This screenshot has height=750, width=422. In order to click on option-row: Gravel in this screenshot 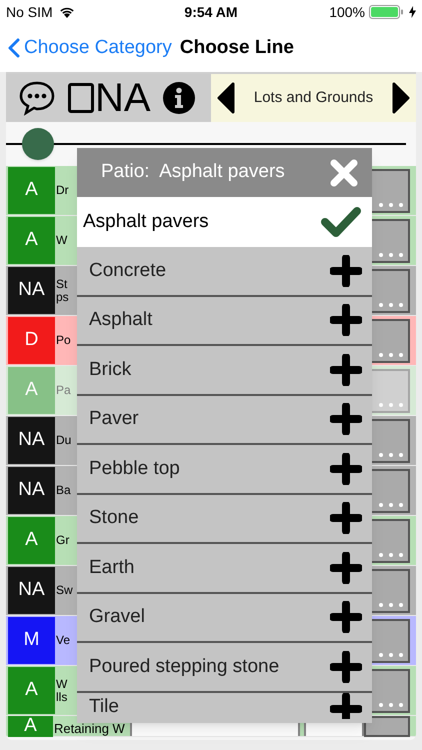, I will do `click(224, 618)`.